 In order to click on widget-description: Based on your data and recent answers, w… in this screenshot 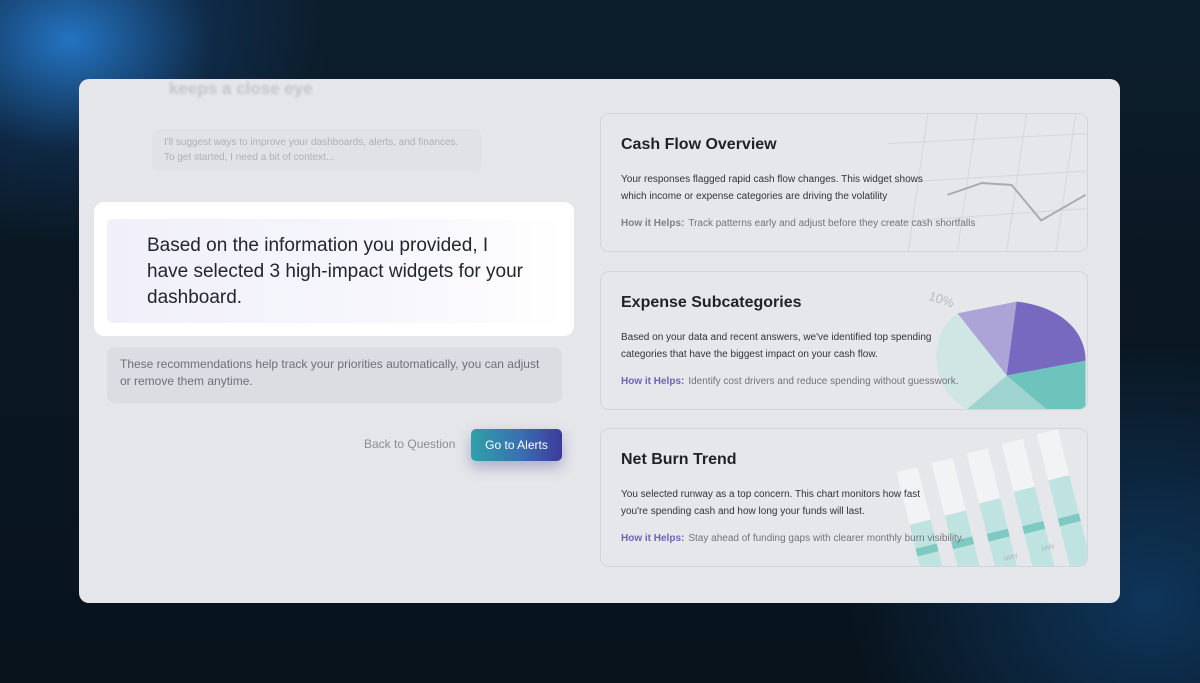, I will do `click(776, 346)`.